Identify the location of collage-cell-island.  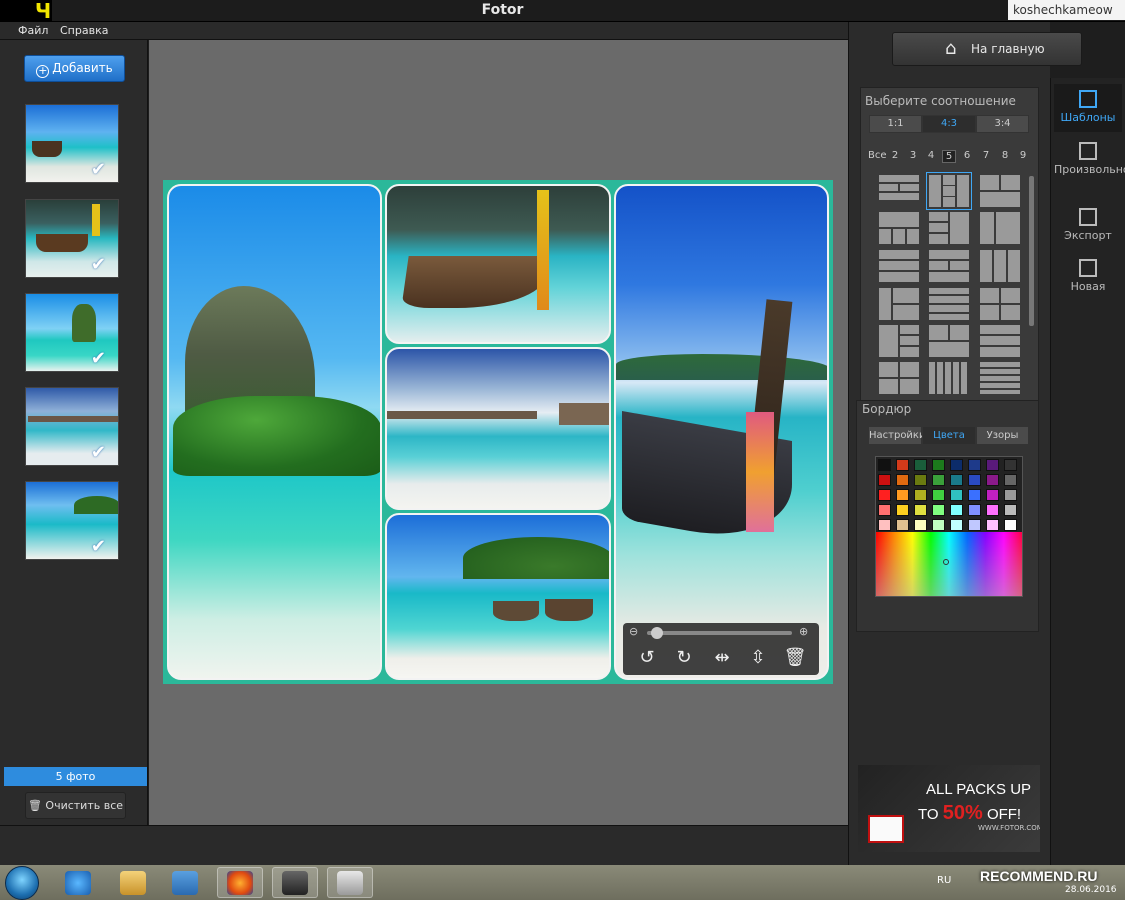
(274, 432).